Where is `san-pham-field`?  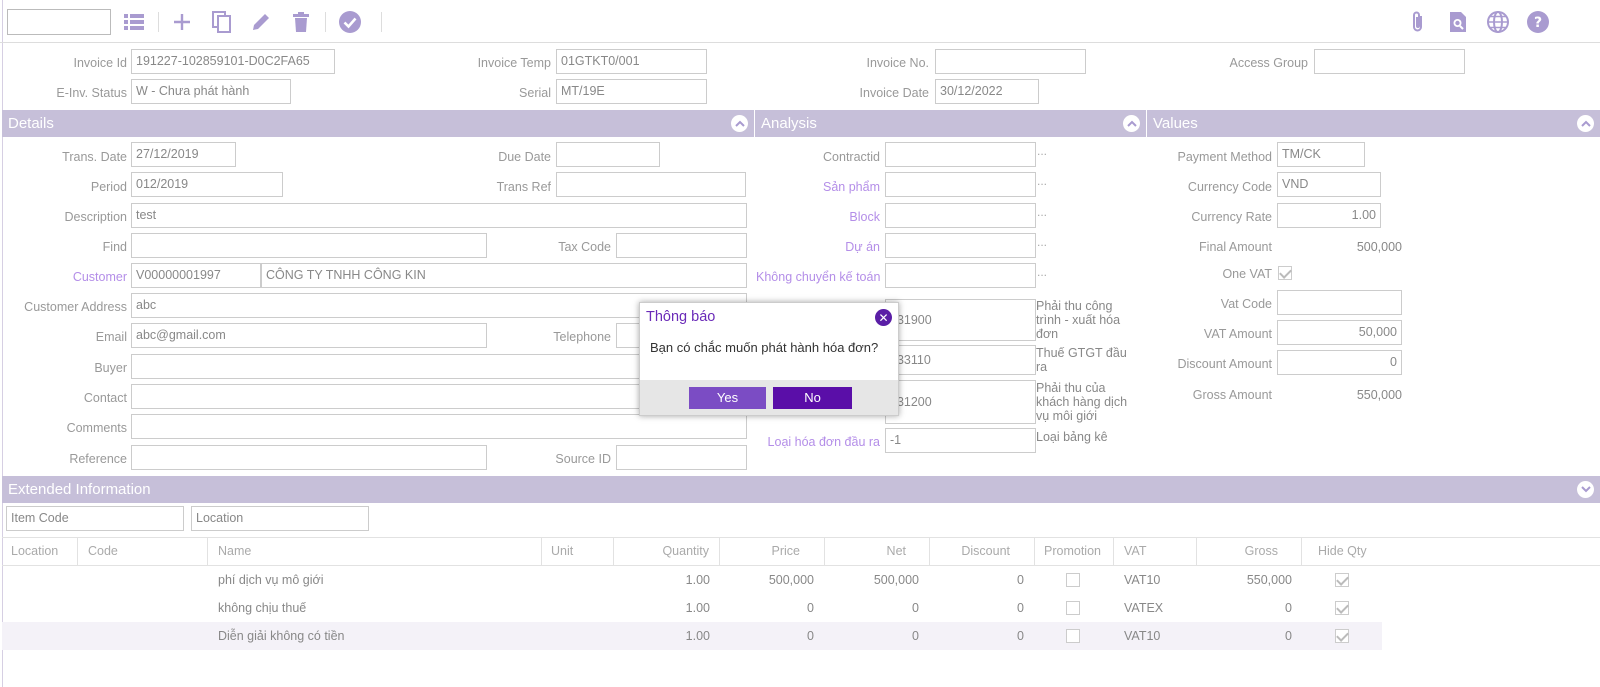 san-pham-field is located at coordinates (960, 184).